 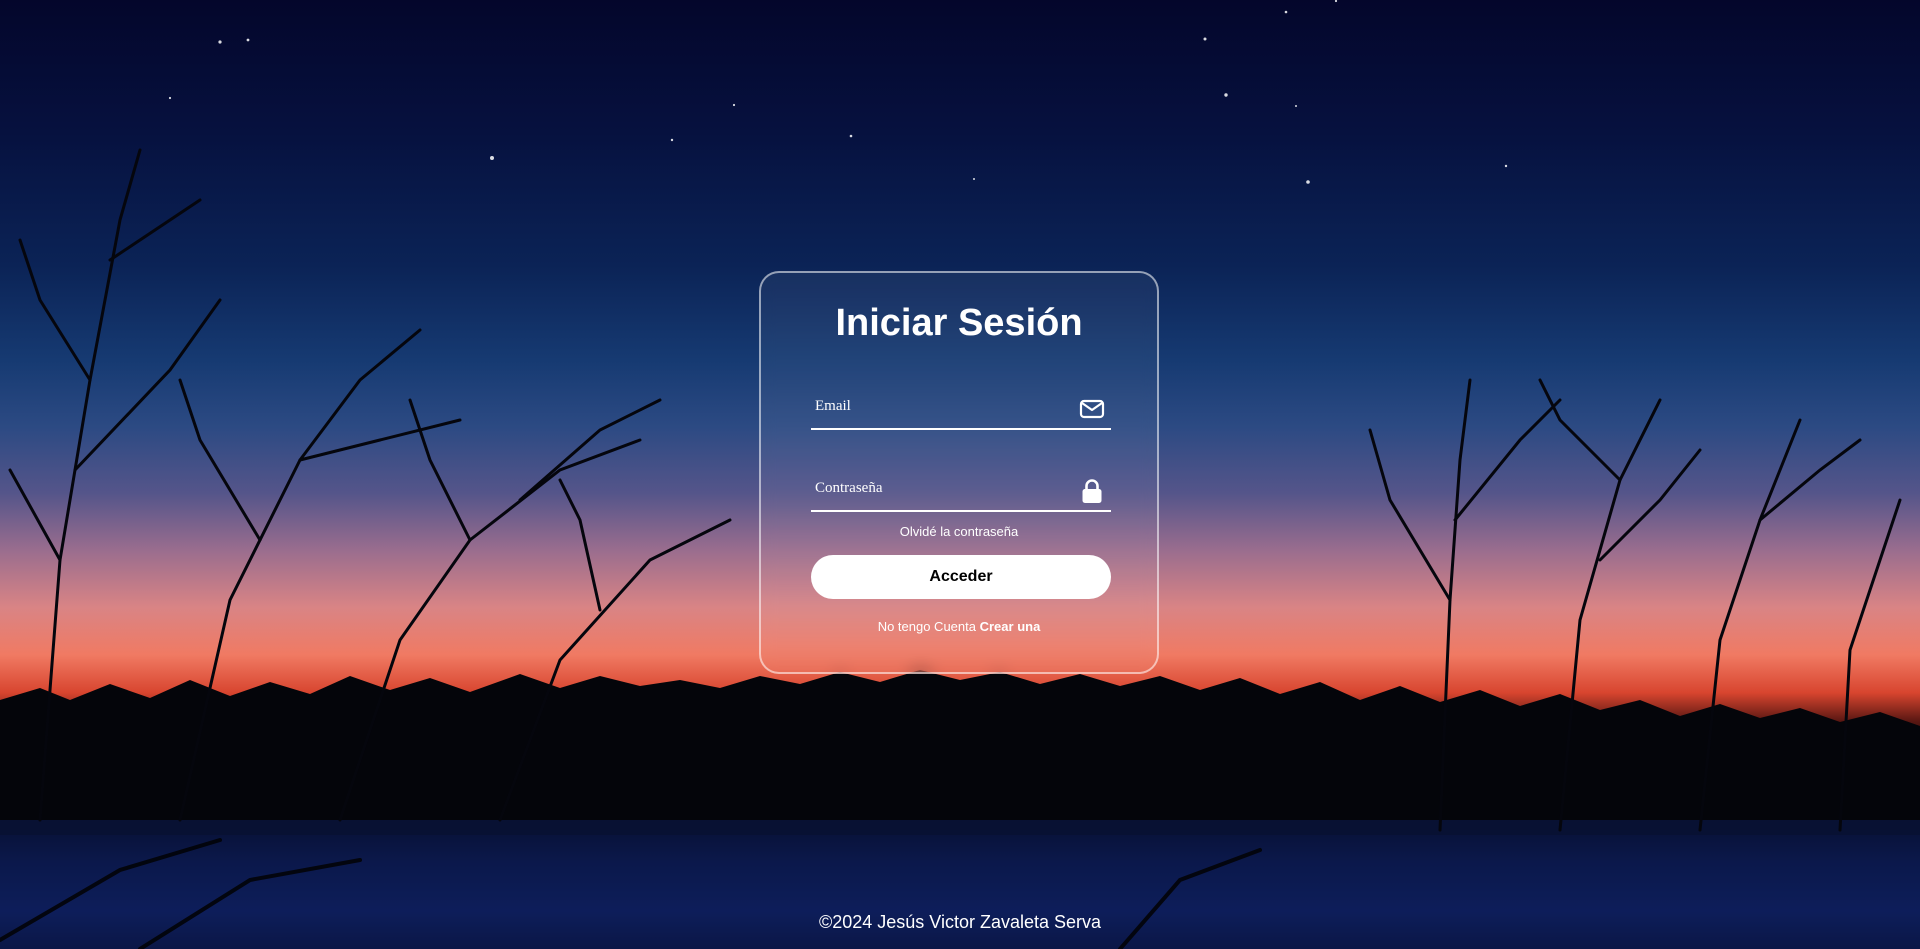 I want to click on stars, so click(x=838, y=92).